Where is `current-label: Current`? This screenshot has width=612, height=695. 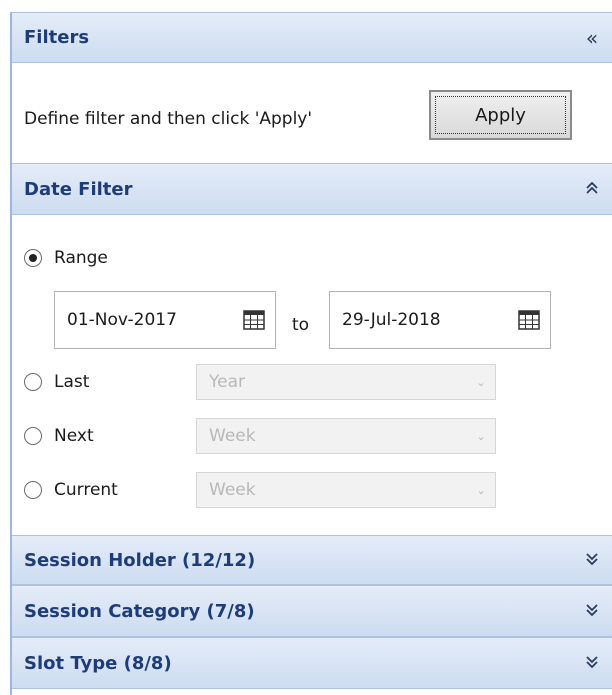
current-label: Current is located at coordinates (86, 490).